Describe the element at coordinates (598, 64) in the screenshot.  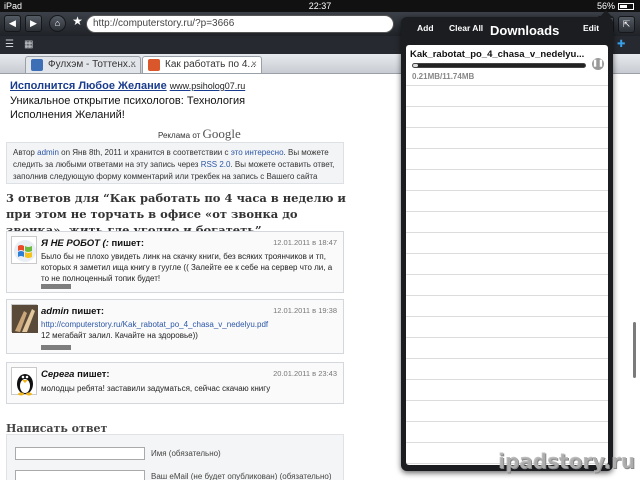
I see `pause-icon: ❚❚` at that location.